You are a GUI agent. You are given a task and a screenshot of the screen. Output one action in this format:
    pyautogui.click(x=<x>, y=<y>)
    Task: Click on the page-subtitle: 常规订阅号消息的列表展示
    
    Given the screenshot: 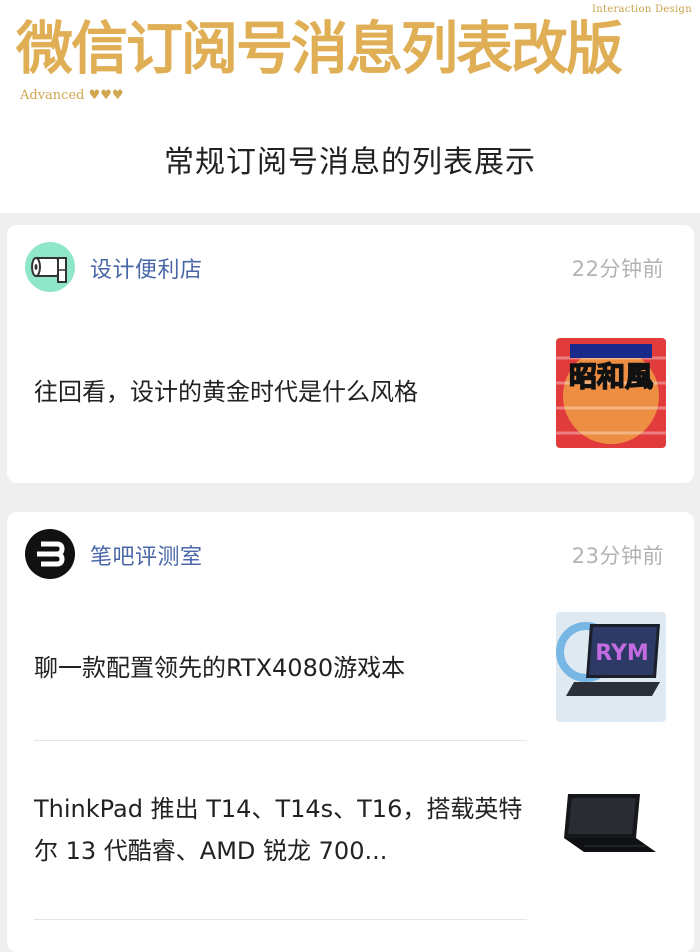 What is the action you would take?
    pyautogui.click(x=350, y=162)
    